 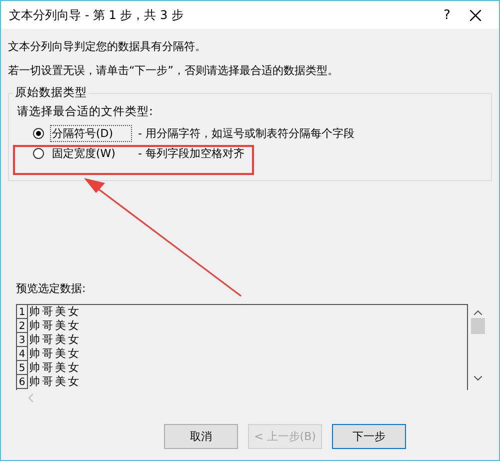 I want to click on help-button: ?, so click(x=447, y=15).